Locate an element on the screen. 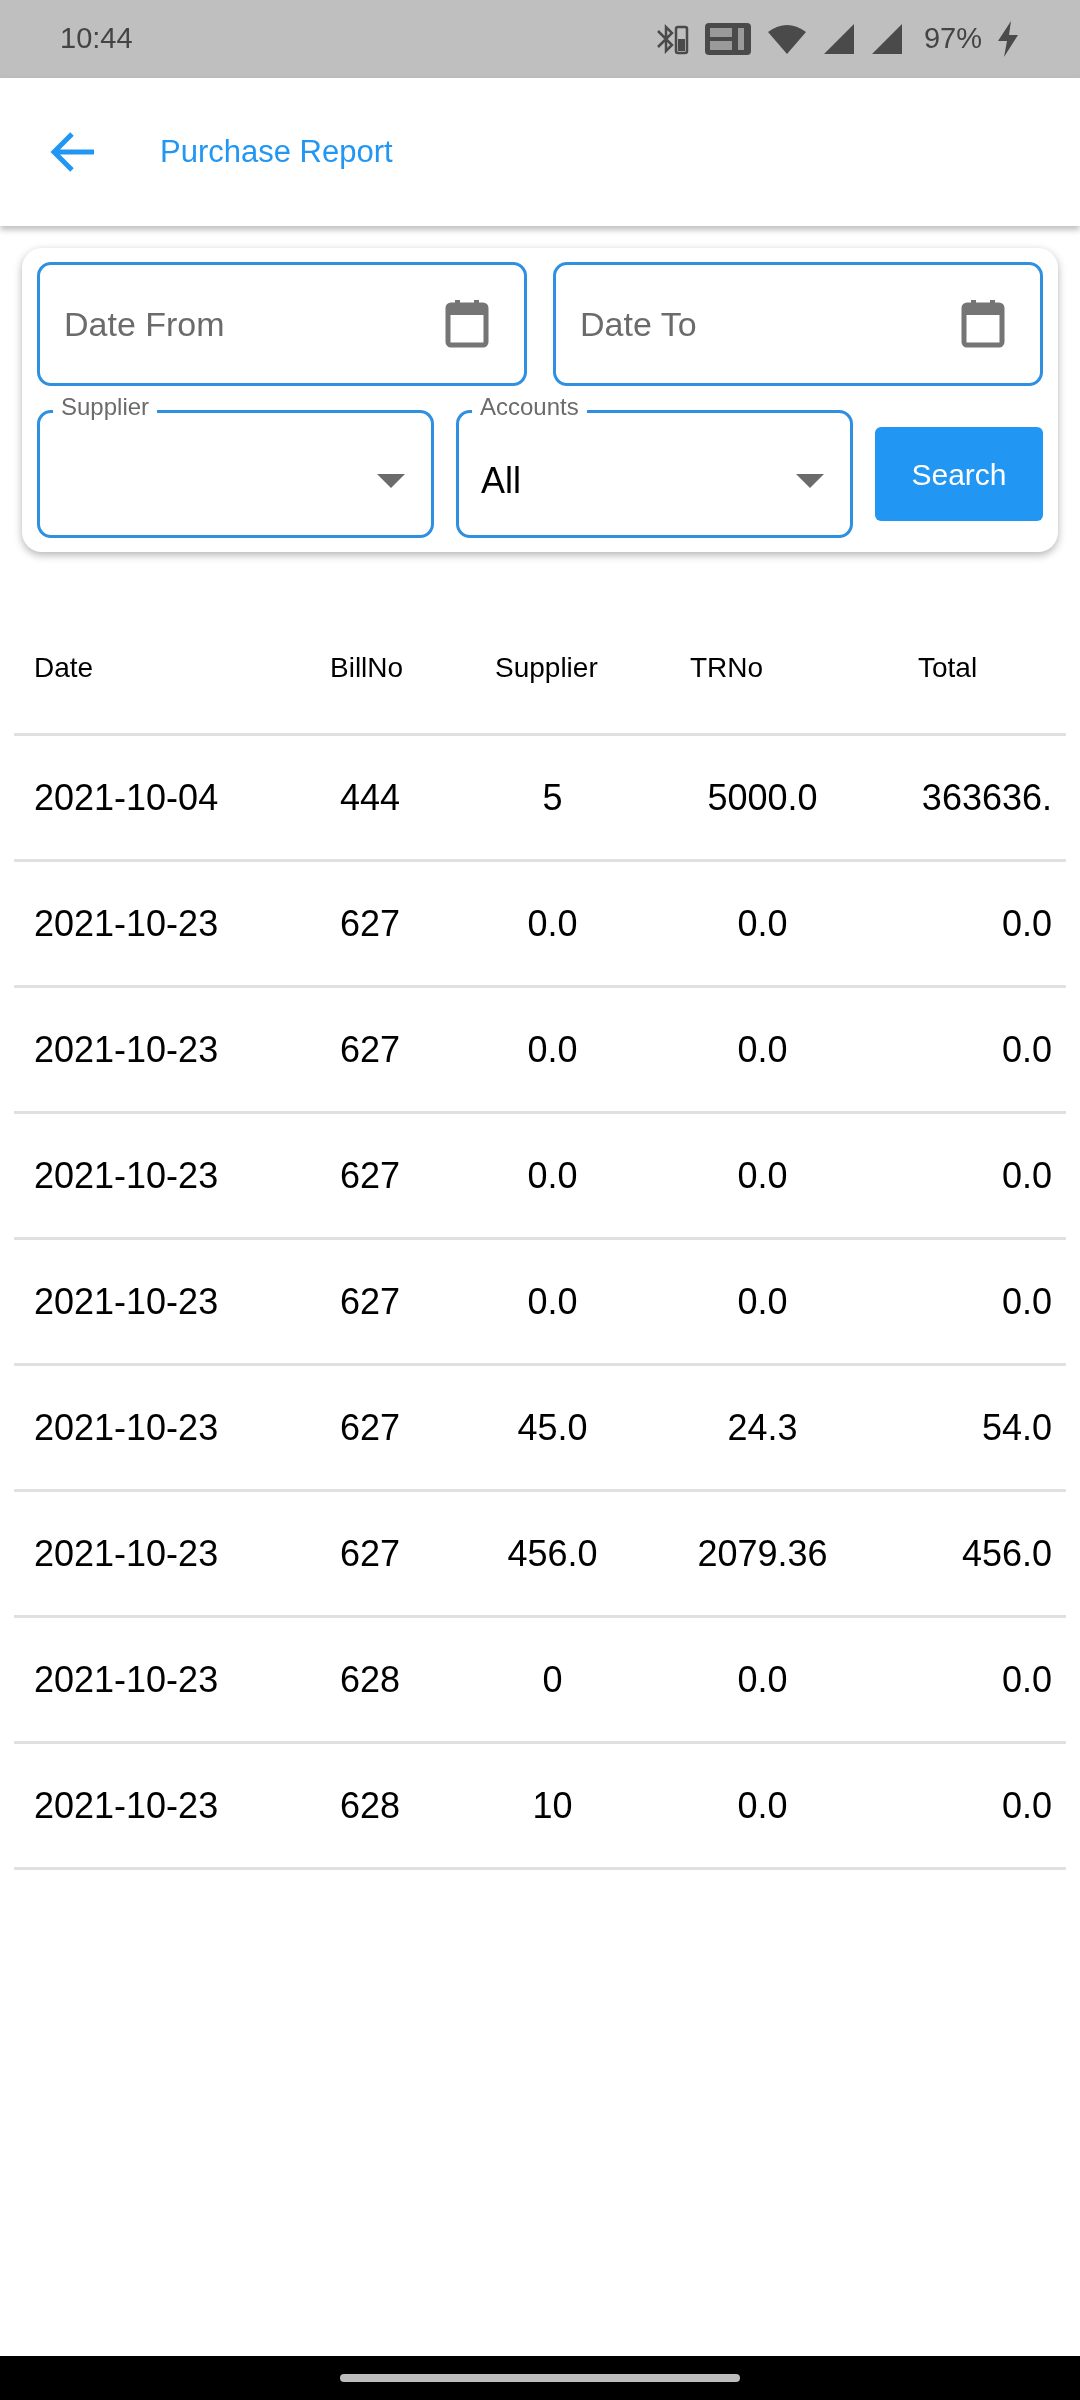 This screenshot has width=1080, height=2400. table-cell-text: 54.0 is located at coordinates (1016, 1427).